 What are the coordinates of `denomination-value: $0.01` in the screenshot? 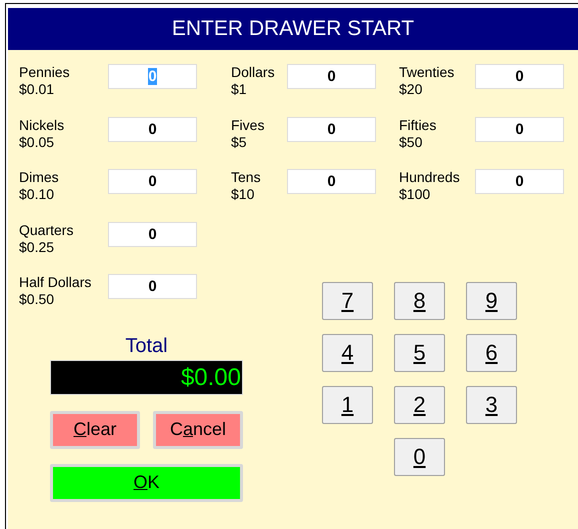 It's located at (37, 89).